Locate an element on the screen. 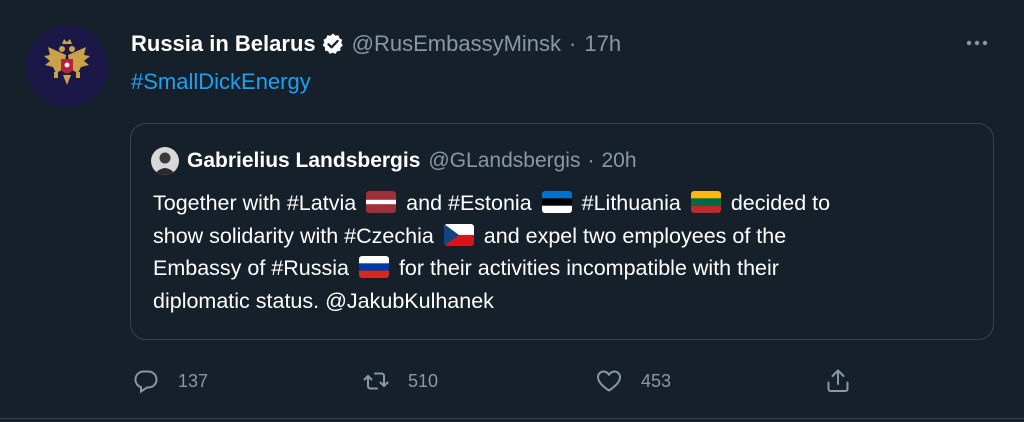 This screenshot has height=422, width=1024. reply-count: 137 is located at coordinates (193, 380).